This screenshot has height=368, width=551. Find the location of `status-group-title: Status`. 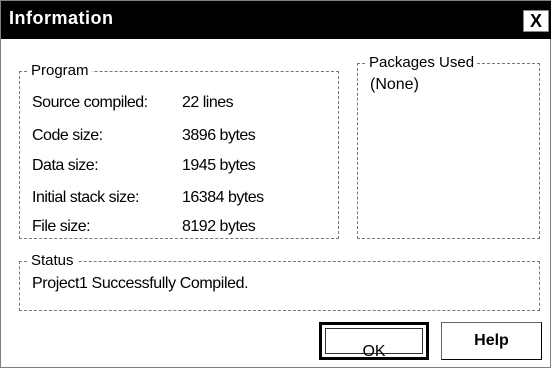

status-group-title: Status is located at coordinates (52, 261).